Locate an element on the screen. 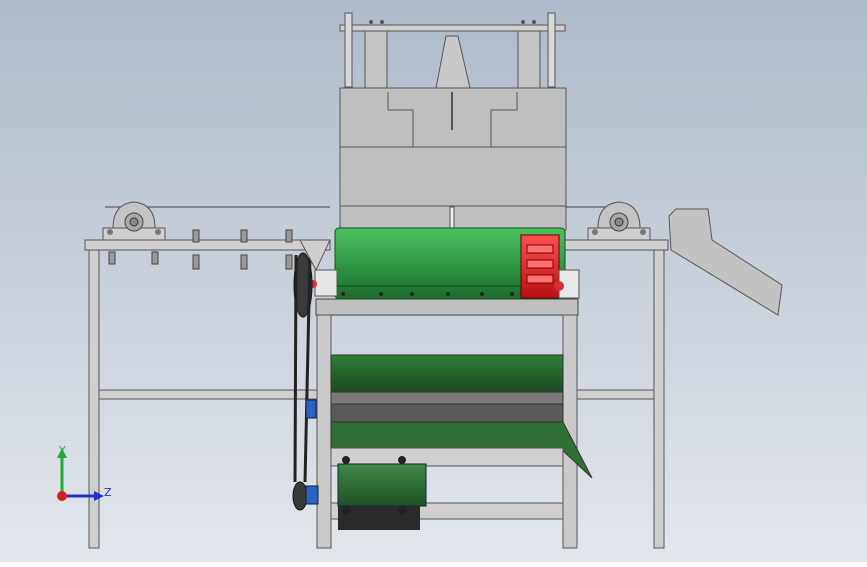  z-arrowhead-icon is located at coordinates (99, 496).